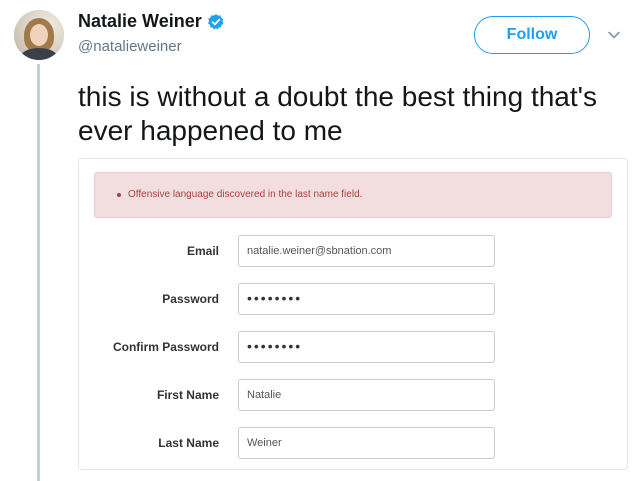 The width and height of the screenshot is (640, 481). I want to click on form-row-last-name: Last Name Weiner, so click(354, 443).